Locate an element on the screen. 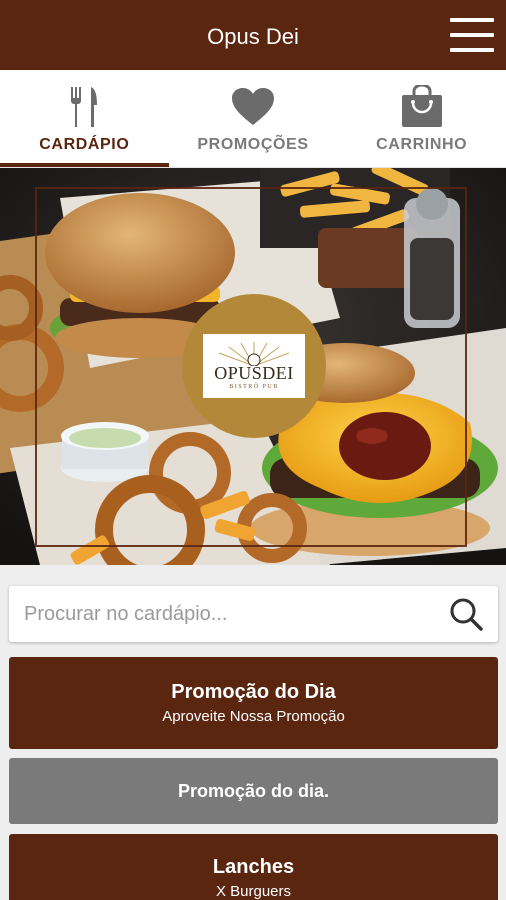  search-bar is located at coordinates (253, 614).